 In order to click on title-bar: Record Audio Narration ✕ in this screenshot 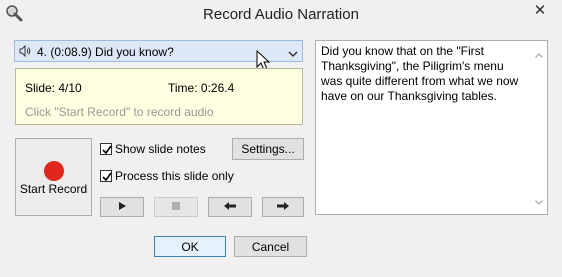, I will do `click(281, 15)`.